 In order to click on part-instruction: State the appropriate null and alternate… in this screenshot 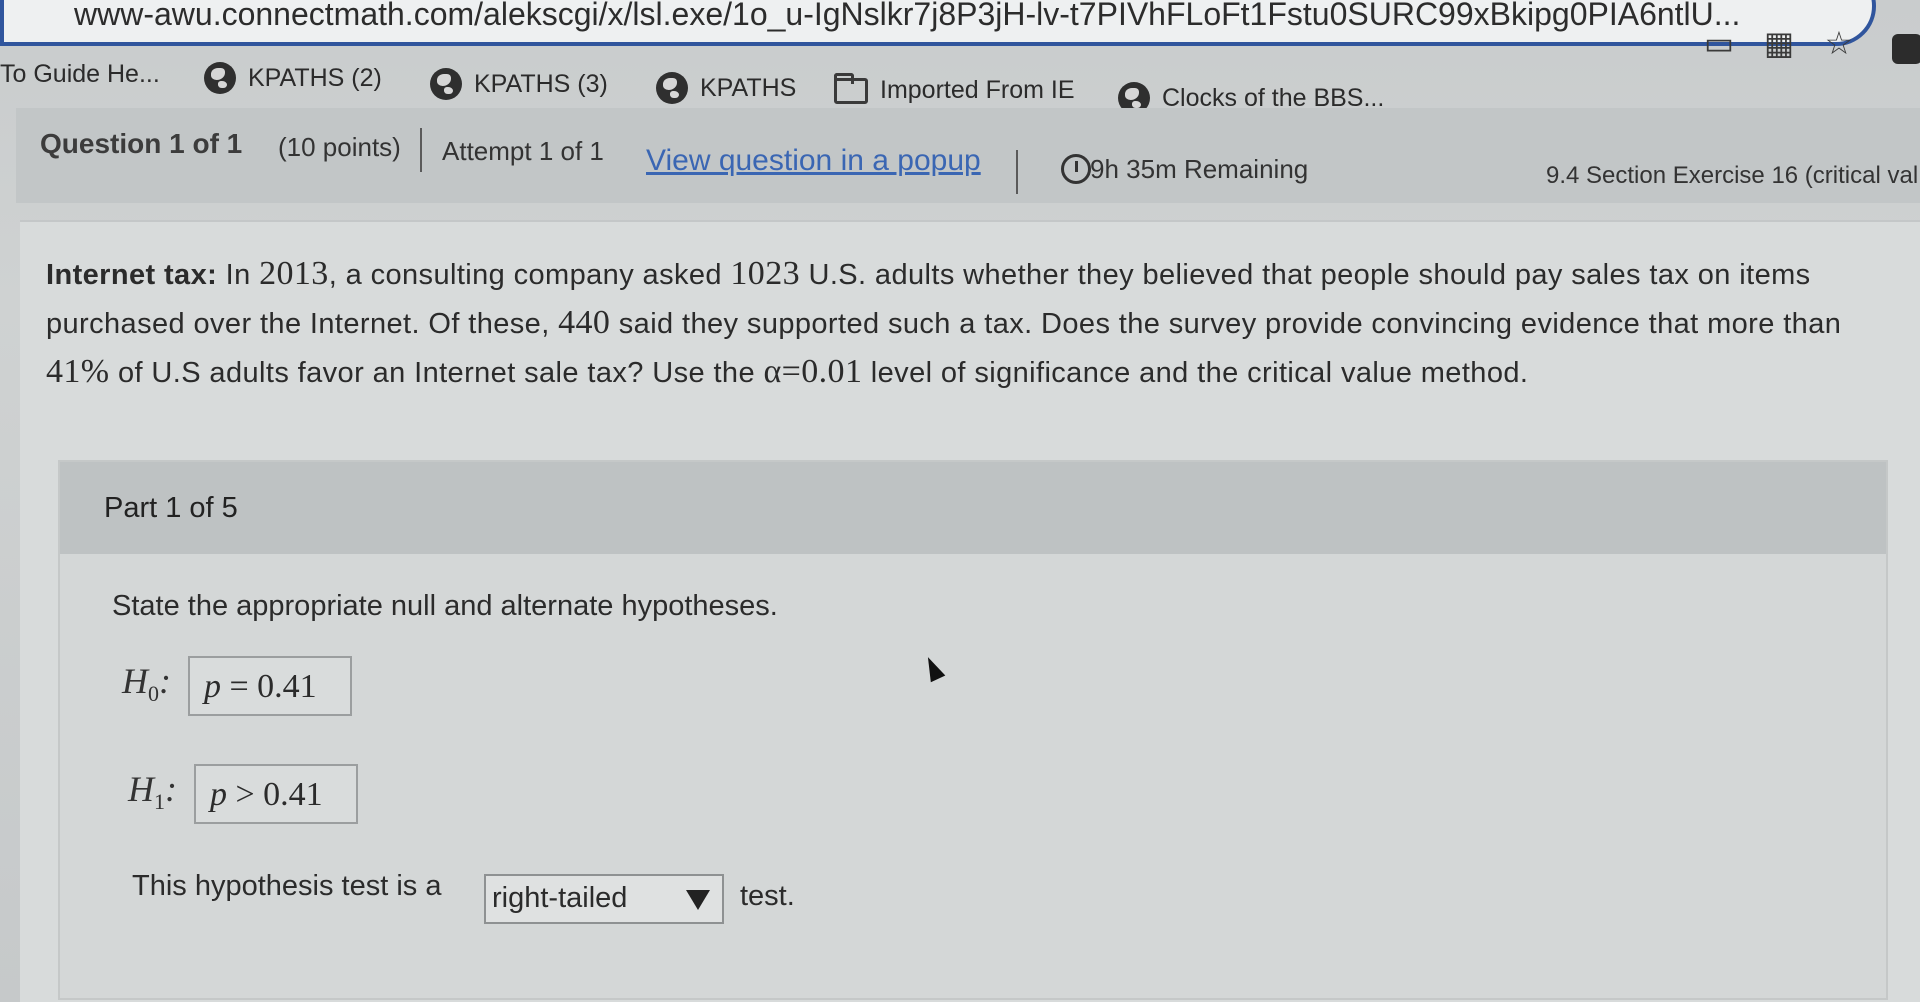, I will do `click(445, 606)`.